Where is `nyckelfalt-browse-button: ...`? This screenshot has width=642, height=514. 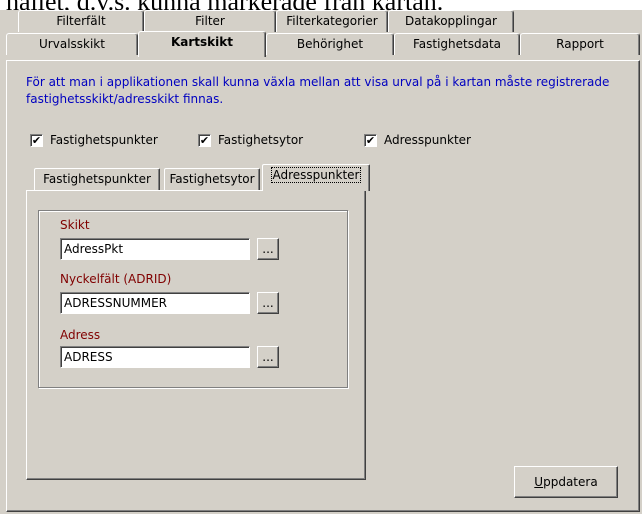 nyckelfalt-browse-button: ... is located at coordinates (268, 303).